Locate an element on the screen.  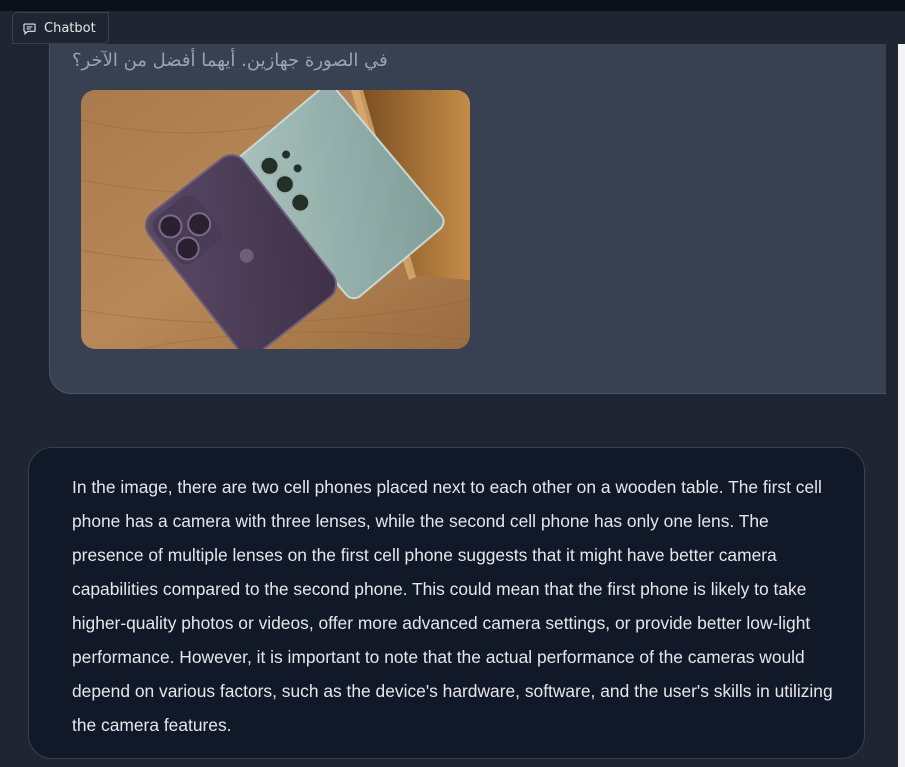
scrollbar is located at coordinates (901, 405).